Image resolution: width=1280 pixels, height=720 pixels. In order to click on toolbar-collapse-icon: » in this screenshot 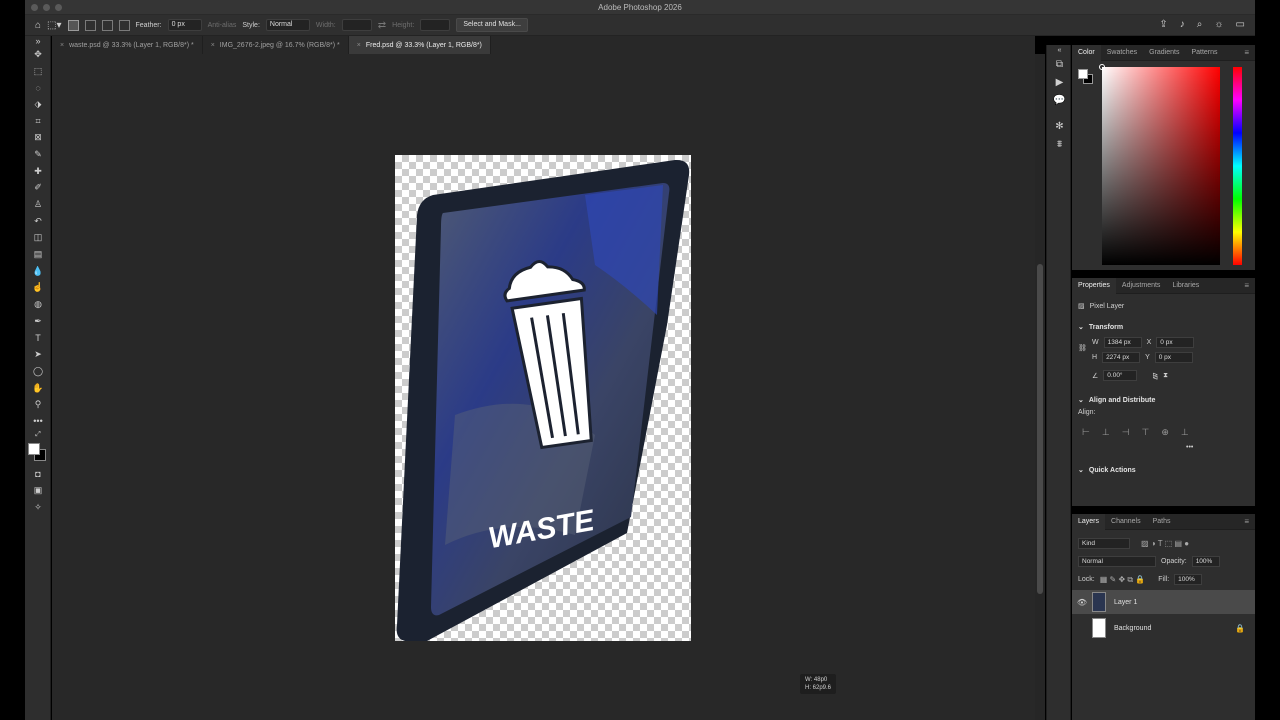, I will do `click(38, 41)`.